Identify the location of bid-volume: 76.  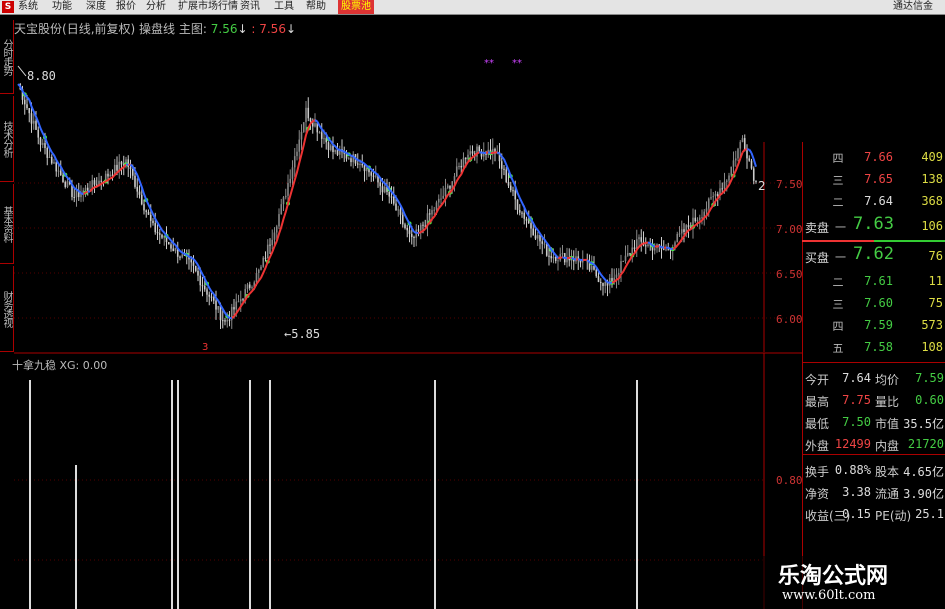
(935, 256).